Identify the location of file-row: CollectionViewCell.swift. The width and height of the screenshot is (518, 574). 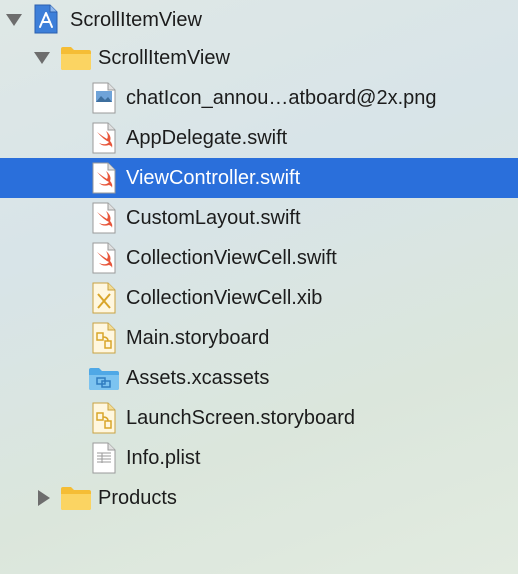
(259, 258).